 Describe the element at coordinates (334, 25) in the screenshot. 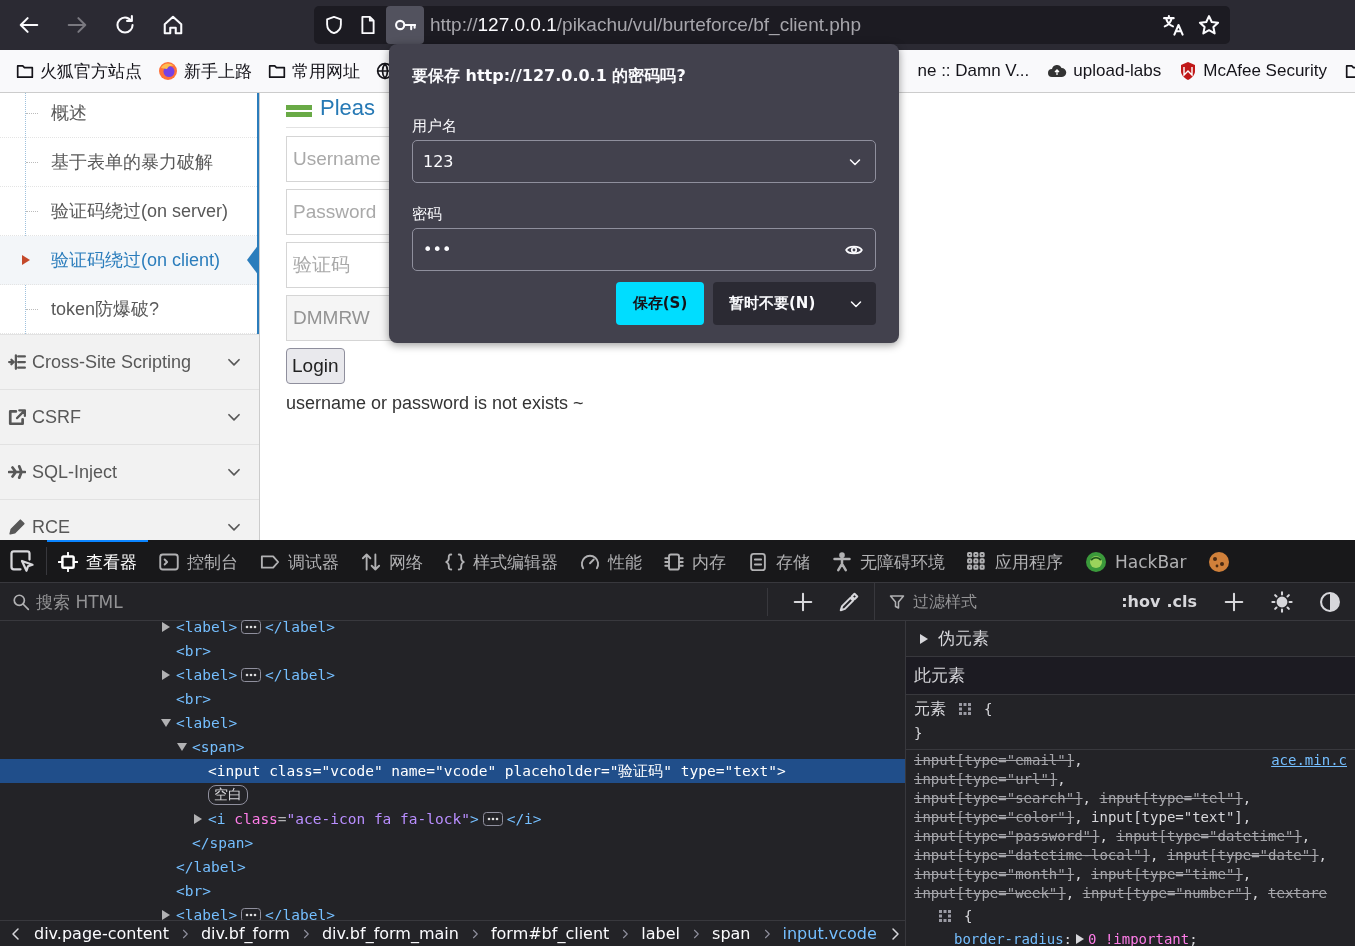

I see `shield-outline-icon` at that location.